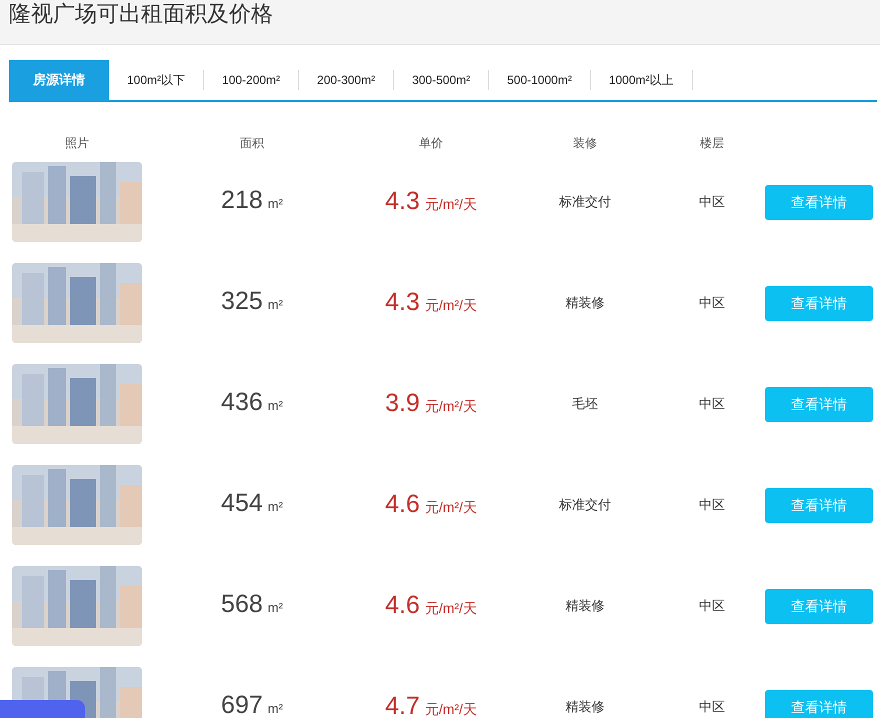 Image resolution: width=880 pixels, height=718 pixels. Describe the element at coordinates (539, 80) in the screenshot. I see `tab: 500-1000m²` at that location.